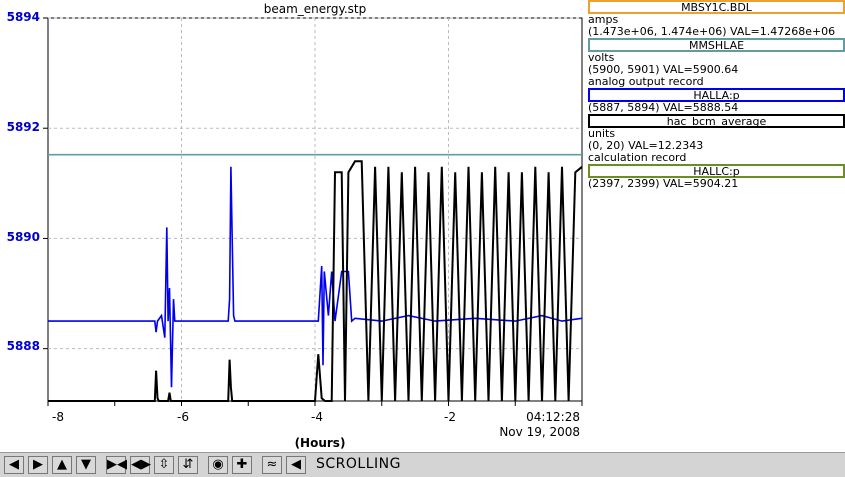 The image size is (845, 477). Describe the element at coordinates (716, 7) in the screenshot. I see `legend-pv-name: MBSY1C.BDL` at that location.